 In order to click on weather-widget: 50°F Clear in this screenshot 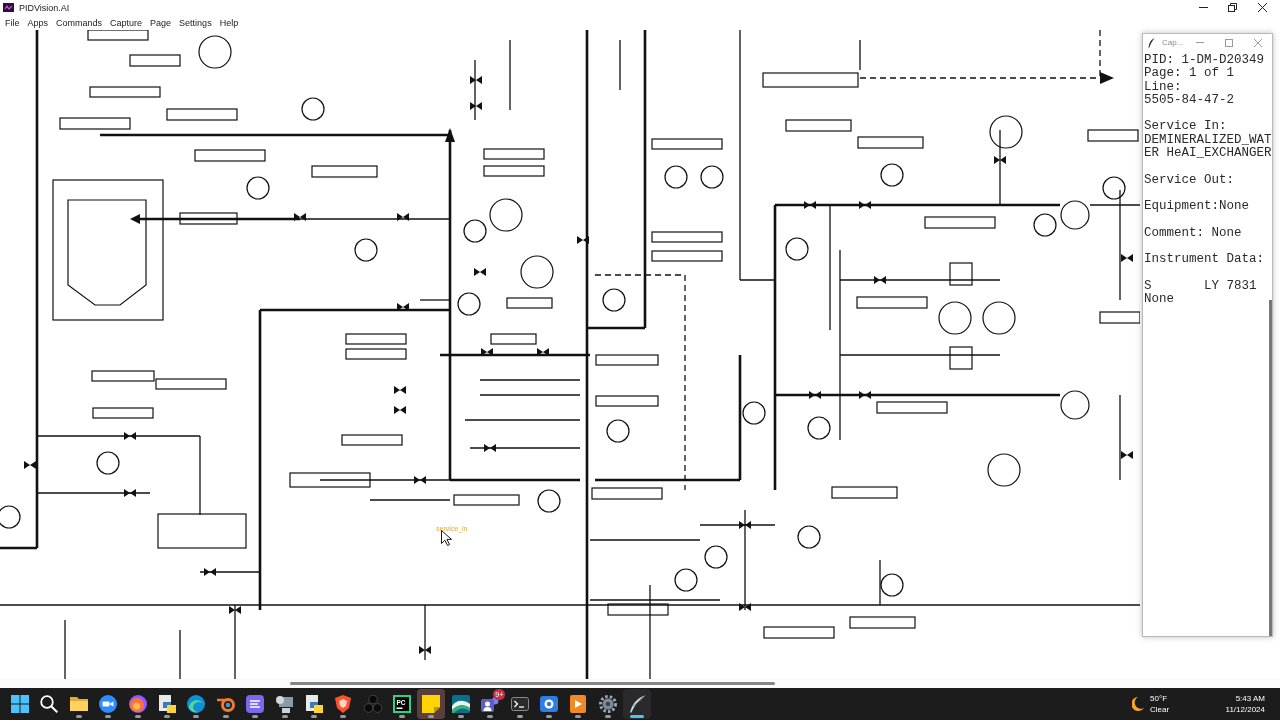, I will do `click(1151, 704)`.